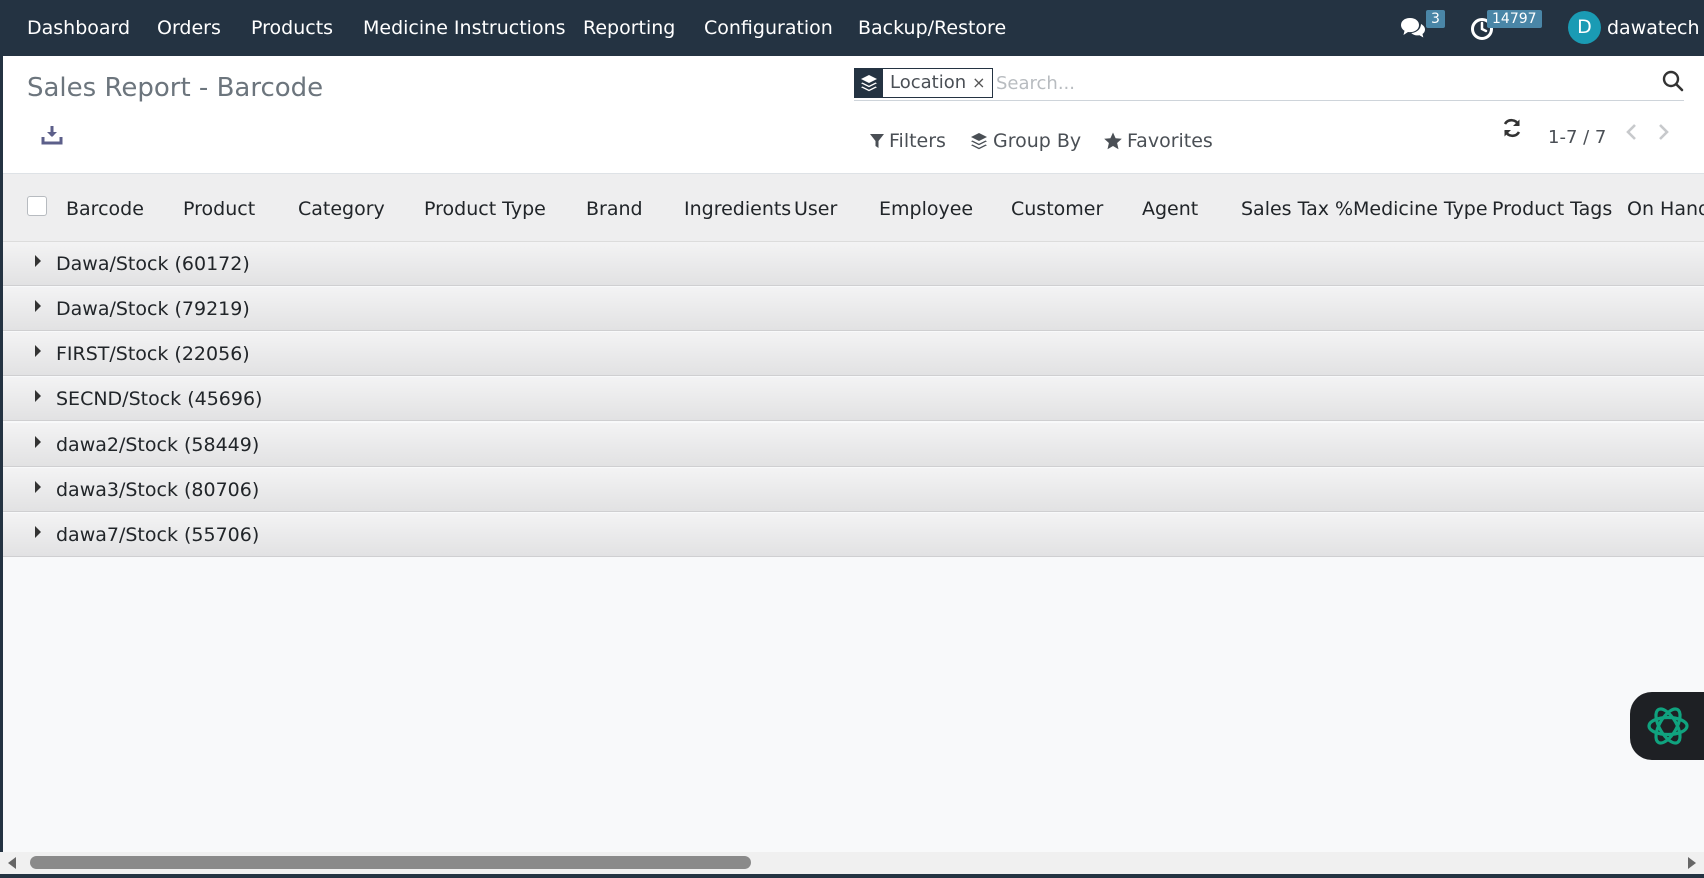 Image resolution: width=1704 pixels, height=878 pixels. I want to click on group-row-label: SECND/Stock (45696), so click(159, 399).